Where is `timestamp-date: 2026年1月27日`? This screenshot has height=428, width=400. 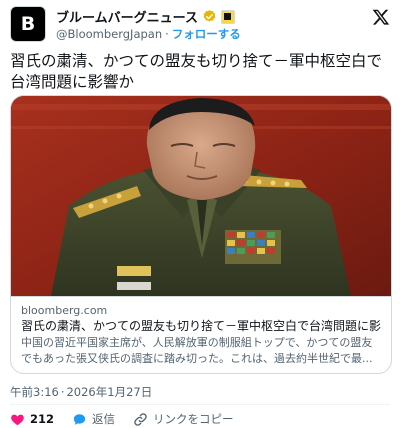
timestamp-date: 2026年1月27日 is located at coordinates (109, 392).